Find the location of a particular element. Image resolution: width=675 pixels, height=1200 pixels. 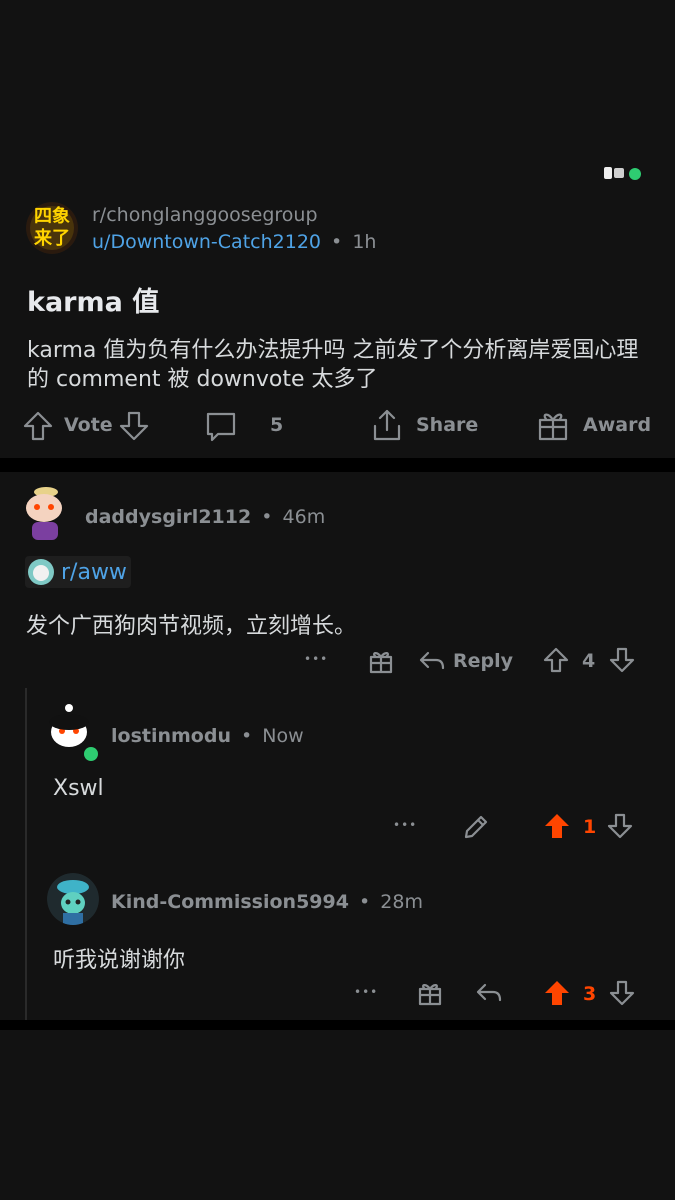

avatar-fragment-icon is located at coordinates (622, 173).